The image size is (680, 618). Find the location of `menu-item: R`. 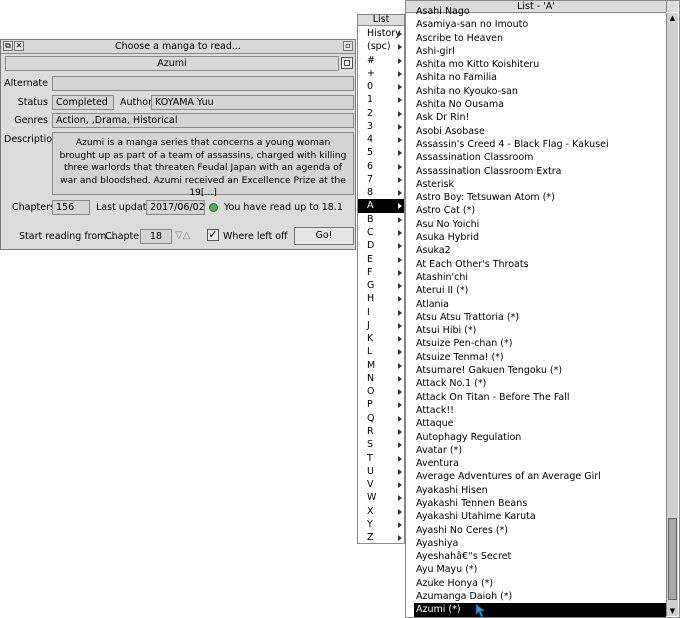

menu-item: R is located at coordinates (381, 431).